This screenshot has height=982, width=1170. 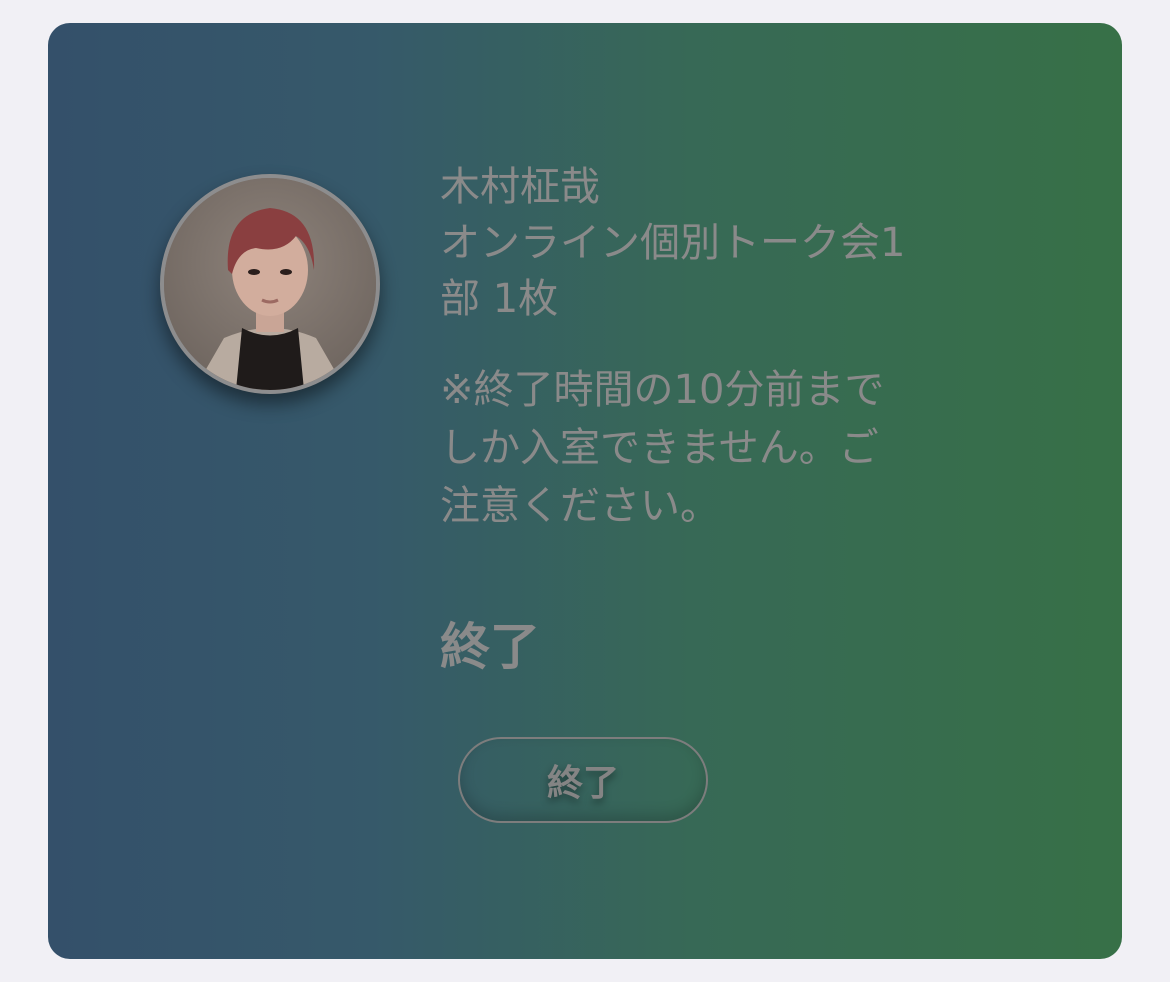 What do you see at coordinates (520, 187) in the screenshot?
I see `artist-name: 木村柾哉` at bounding box center [520, 187].